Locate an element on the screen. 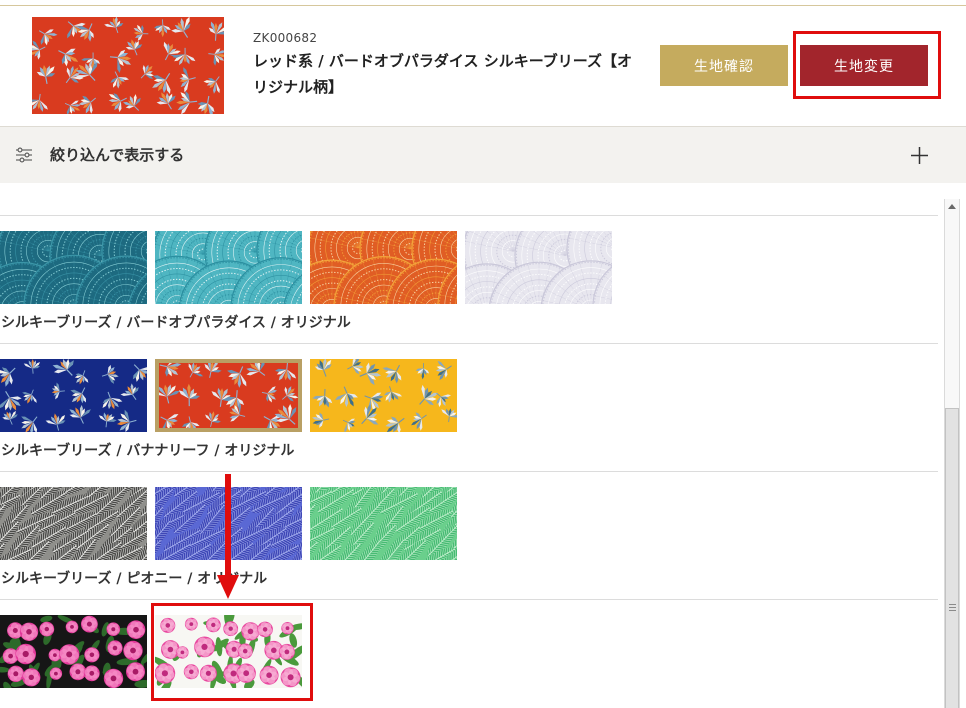  header-top-rule is located at coordinates (483, 5).